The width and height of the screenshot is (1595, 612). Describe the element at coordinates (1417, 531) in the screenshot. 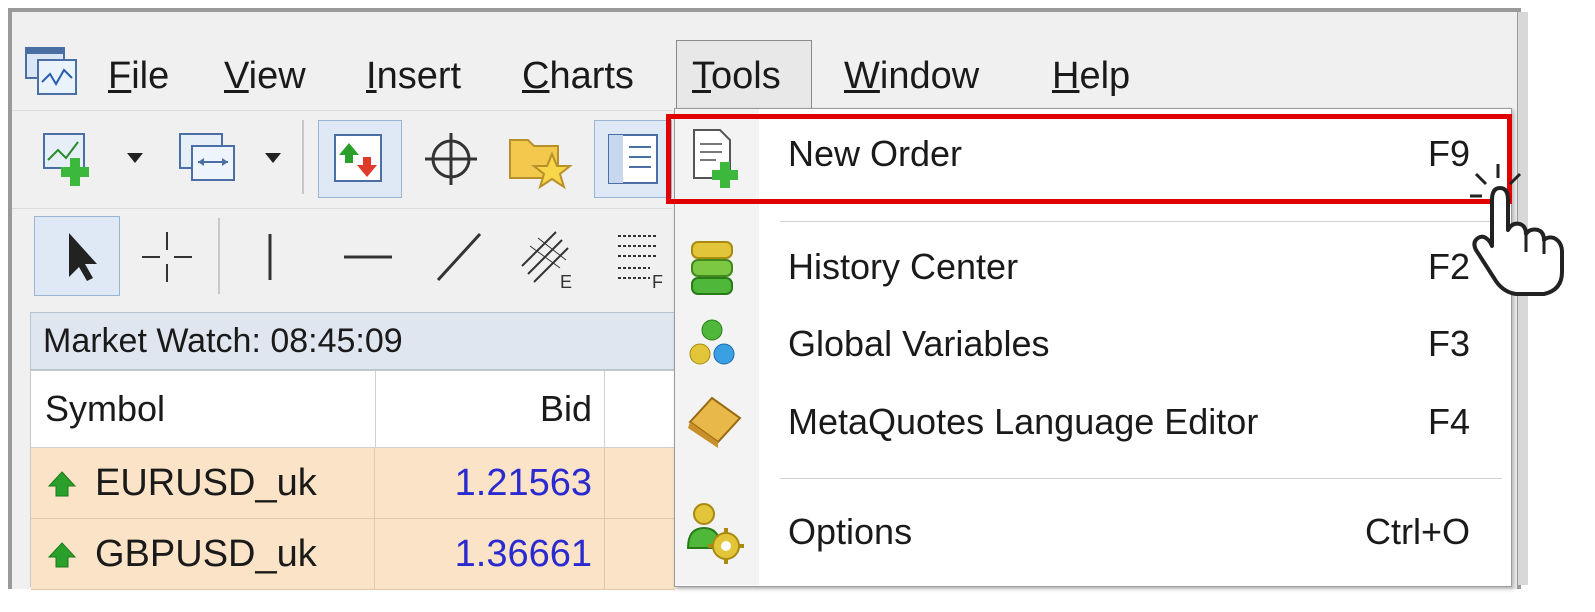

I see `options-shortcut: Ctrl+O` at that location.